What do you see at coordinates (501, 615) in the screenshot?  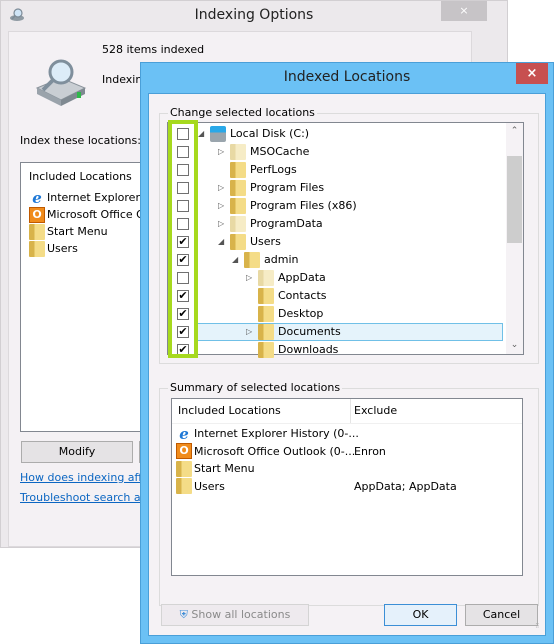 I see `cancel-button: Cancel` at bounding box center [501, 615].